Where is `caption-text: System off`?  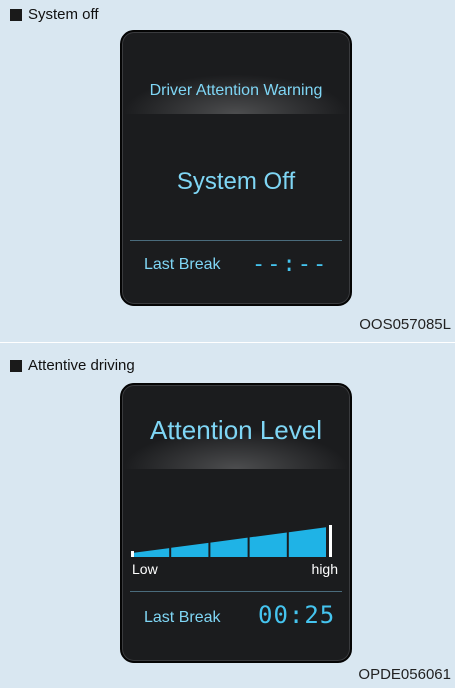 caption-text: System off is located at coordinates (63, 14).